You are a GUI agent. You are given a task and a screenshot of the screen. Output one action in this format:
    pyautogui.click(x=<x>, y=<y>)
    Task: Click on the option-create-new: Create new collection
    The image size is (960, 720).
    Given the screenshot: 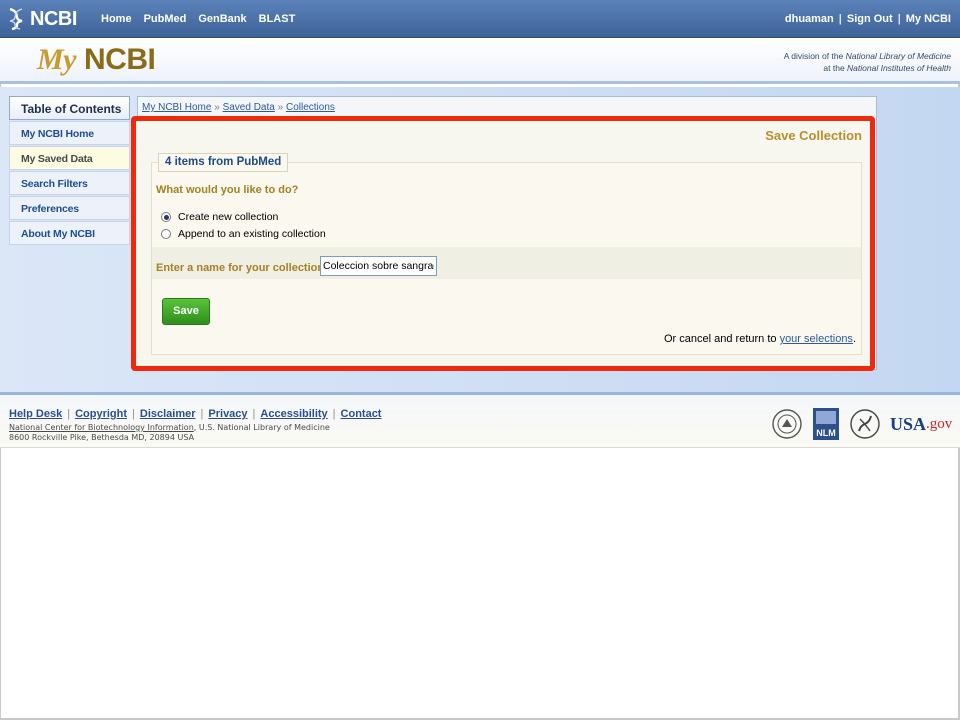 What is the action you would take?
    pyautogui.click(x=219, y=217)
    